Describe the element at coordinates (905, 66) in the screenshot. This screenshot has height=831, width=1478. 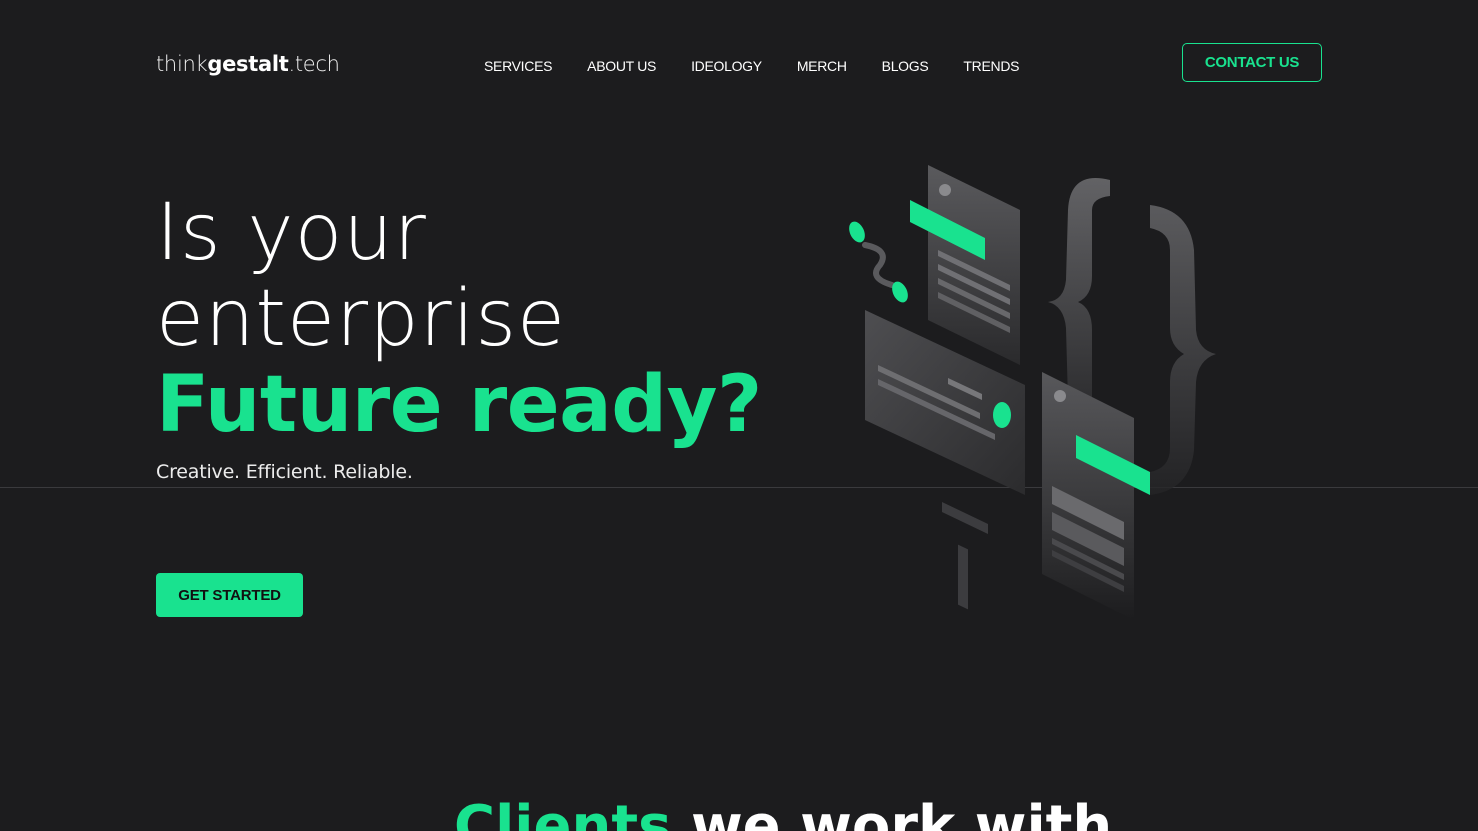
I see `nav-item-blogs: BLOGS` at that location.